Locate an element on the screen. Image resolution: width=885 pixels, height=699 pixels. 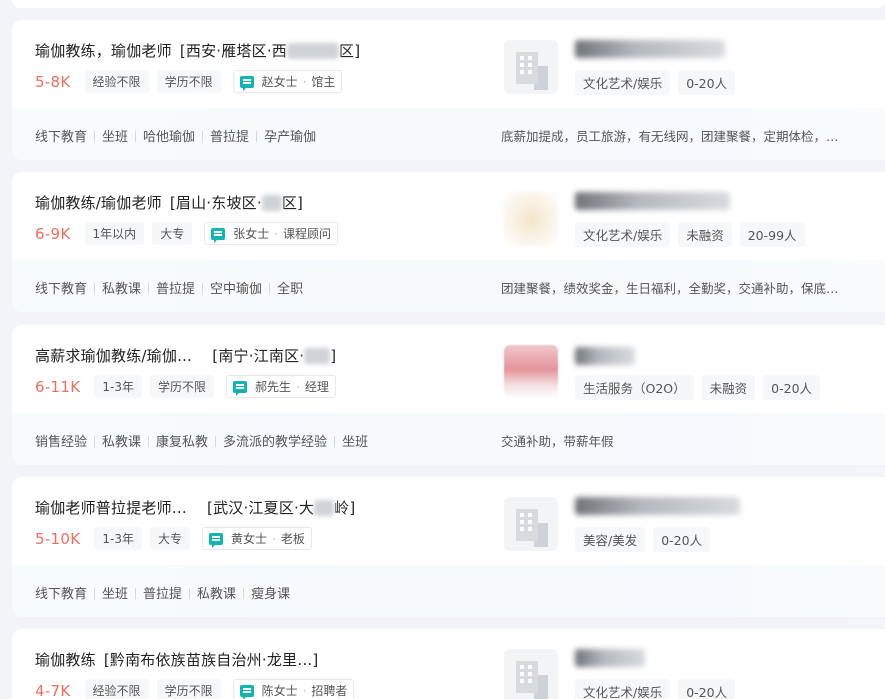
recruiter-chat-button: 张女士 · 课程顾问 is located at coordinates (271, 233).